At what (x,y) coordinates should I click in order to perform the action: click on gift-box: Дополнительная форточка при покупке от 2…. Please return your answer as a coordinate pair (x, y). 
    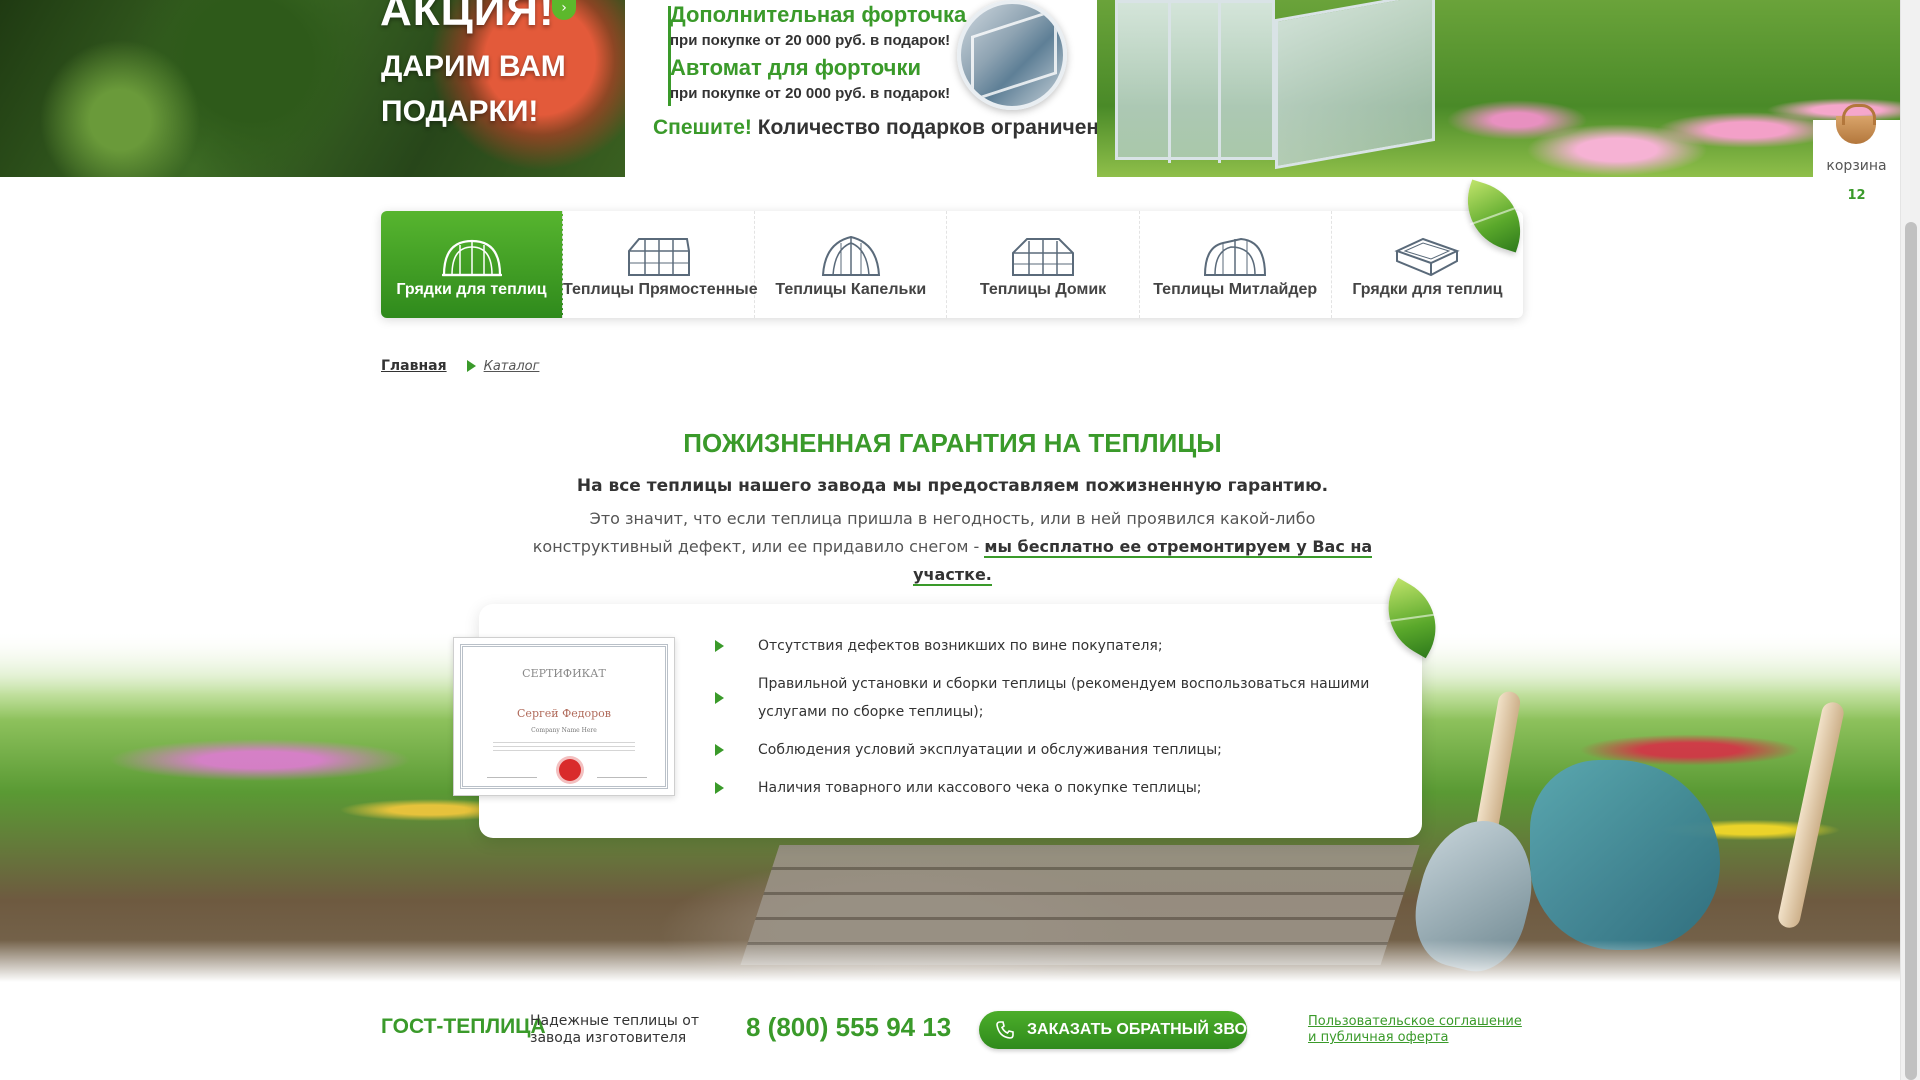
    Looking at the image, I should click on (872, 88).